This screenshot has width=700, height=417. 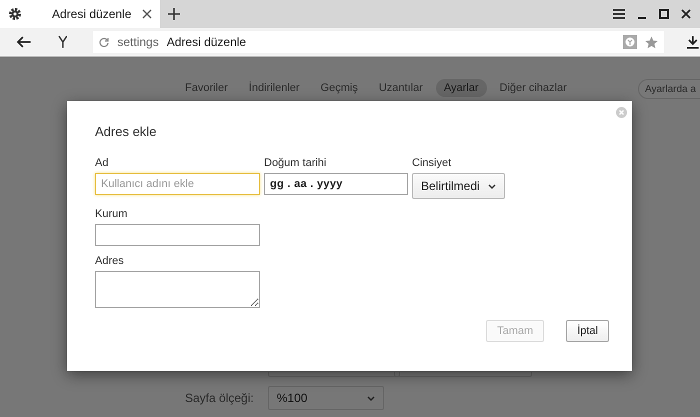 What do you see at coordinates (206, 42) in the screenshot?
I see `url-text: Adresi düzenle` at bounding box center [206, 42].